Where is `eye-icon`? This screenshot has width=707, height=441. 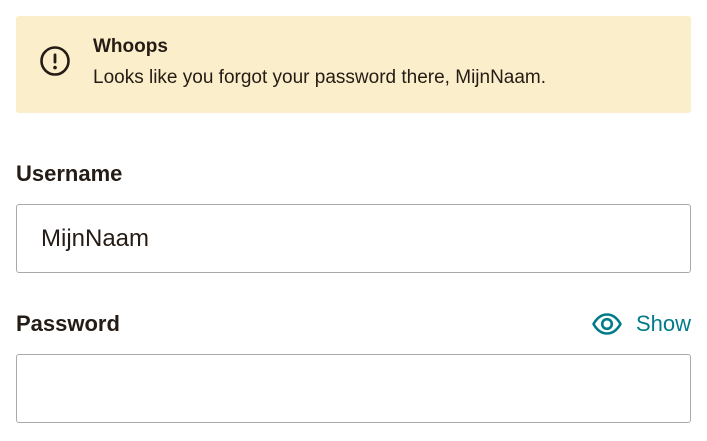
eye-icon is located at coordinates (607, 324).